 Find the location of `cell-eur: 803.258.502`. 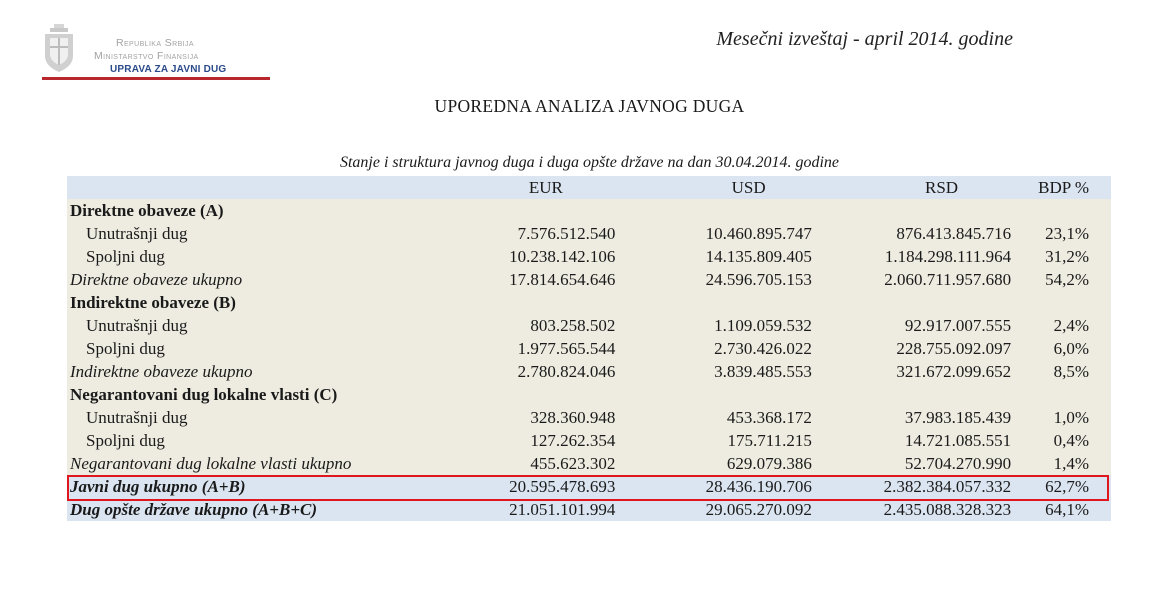

cell-eur: 803.258.502 is located at coordinates (573, 325).